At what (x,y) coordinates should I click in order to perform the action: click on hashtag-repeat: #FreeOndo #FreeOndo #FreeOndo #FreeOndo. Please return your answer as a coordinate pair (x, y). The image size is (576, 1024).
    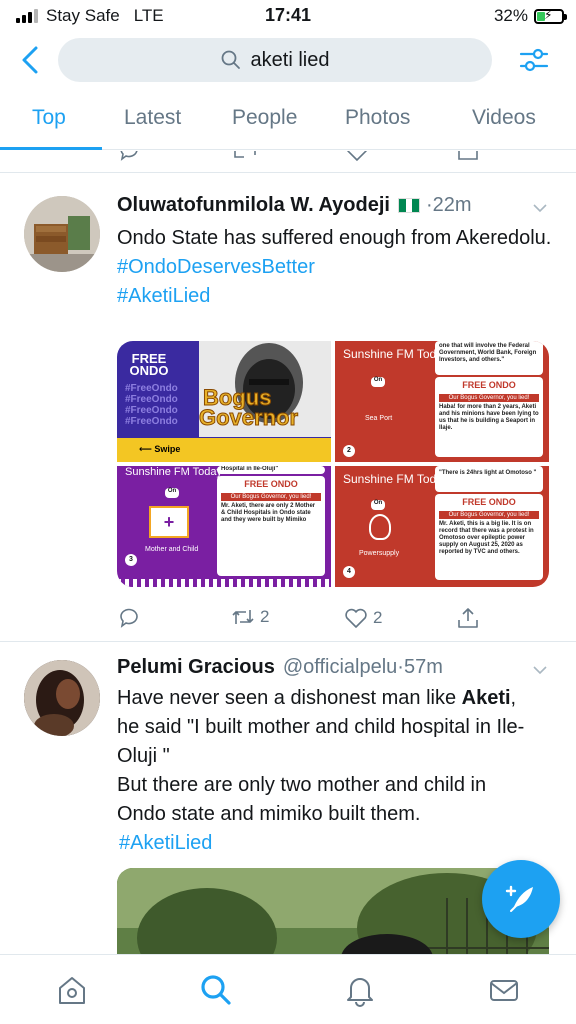
    Looking at the image, I should click on (151, 405).